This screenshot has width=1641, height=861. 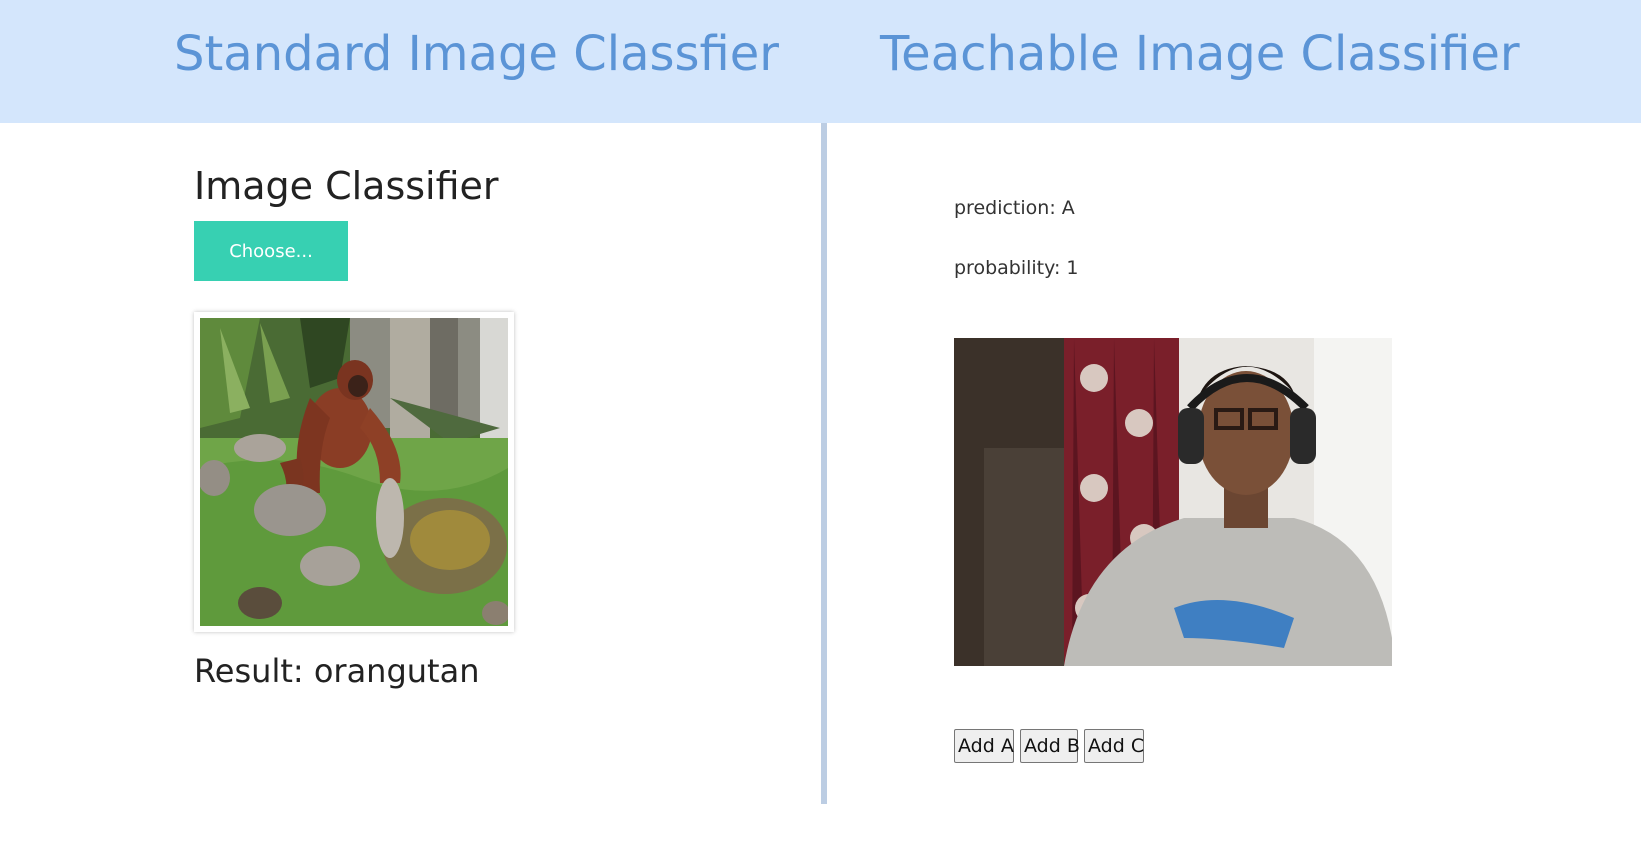 I want to click on uploaded-image-frame, so click(x=354, y=472).